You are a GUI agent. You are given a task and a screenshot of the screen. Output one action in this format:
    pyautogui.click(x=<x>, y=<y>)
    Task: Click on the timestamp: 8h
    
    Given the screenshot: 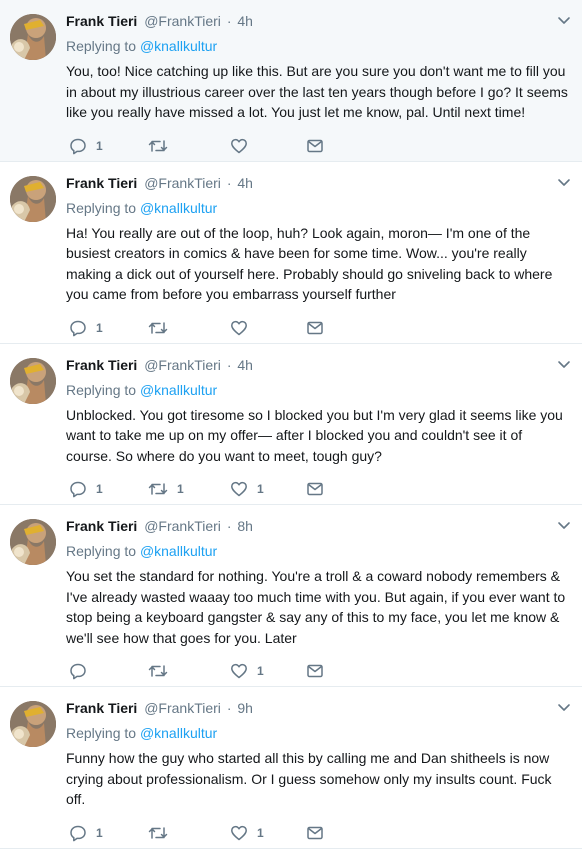 What is the action you would take?
    pyautogui.click(x=245, y=526)
    